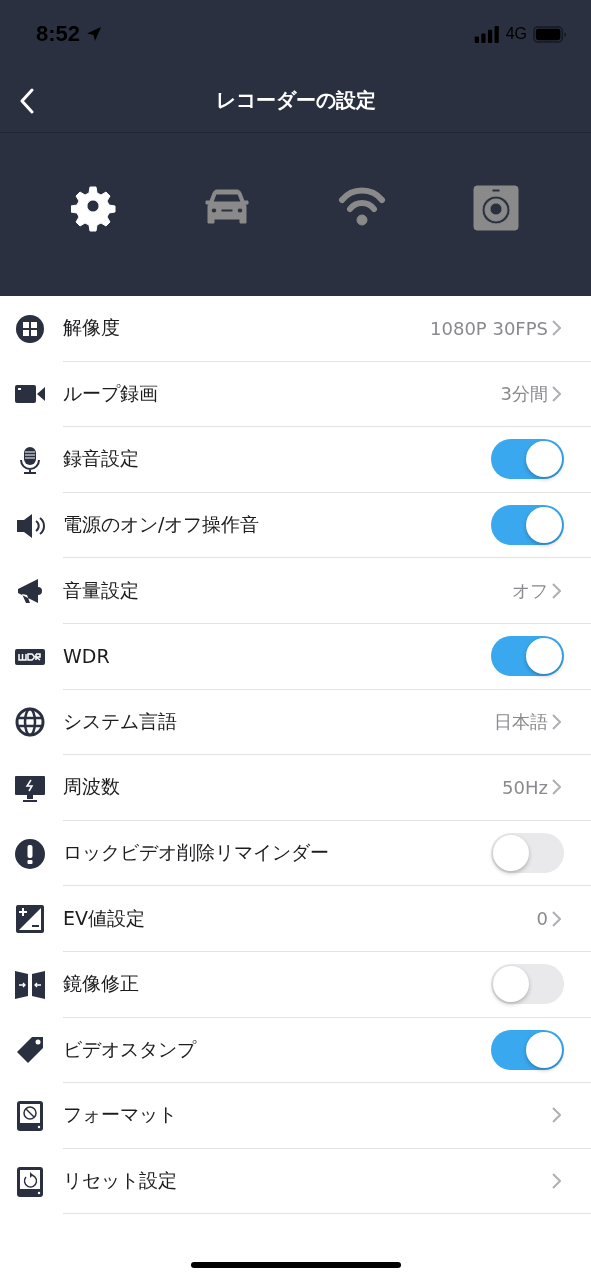 This screenshot has width=591, height=1280. I want to click on setting-label: 周波数, so click(92, 787).